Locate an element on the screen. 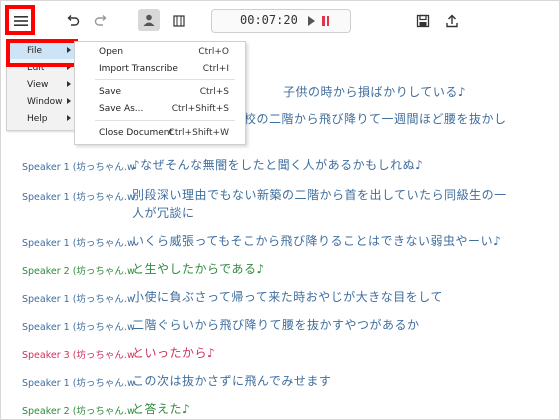 This screenshot has width=560, height=420. menu-item-window: Window is located at coordinates (41, 102).